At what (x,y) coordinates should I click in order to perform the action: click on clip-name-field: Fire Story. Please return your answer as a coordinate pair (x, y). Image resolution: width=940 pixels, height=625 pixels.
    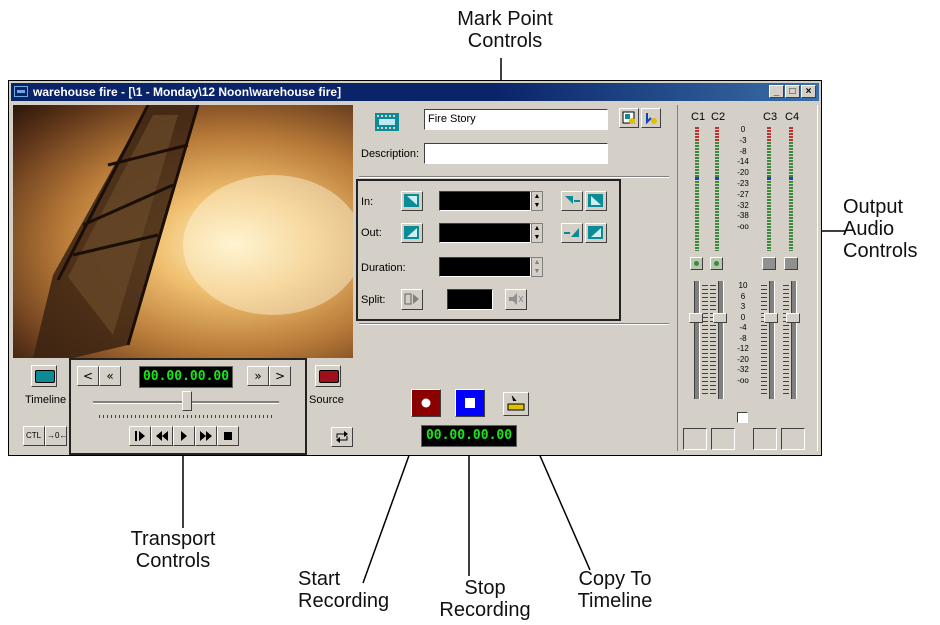
    Looking at the image, I should click on (516, 119).